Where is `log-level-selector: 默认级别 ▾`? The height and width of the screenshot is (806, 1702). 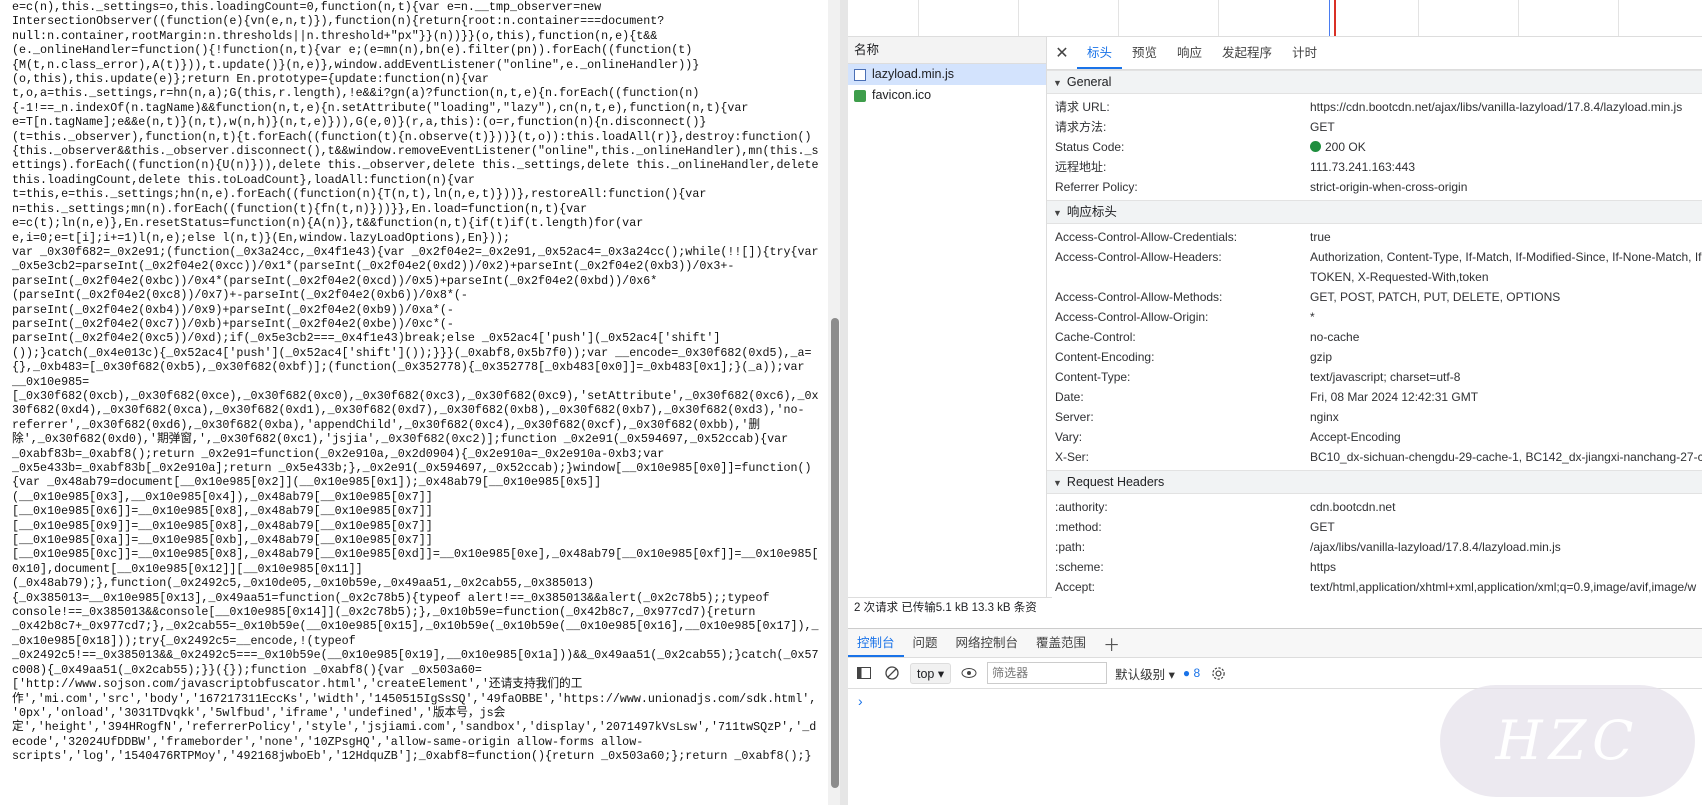 log-level-selector: 默认级别 ▾ is located at coordinates (1145, 673).